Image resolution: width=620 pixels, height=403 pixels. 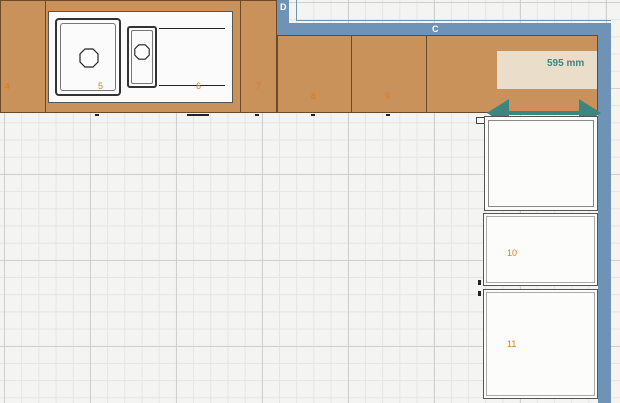 I want to click on dimension-label-box: 595 mm, so click(x=547, y=70).